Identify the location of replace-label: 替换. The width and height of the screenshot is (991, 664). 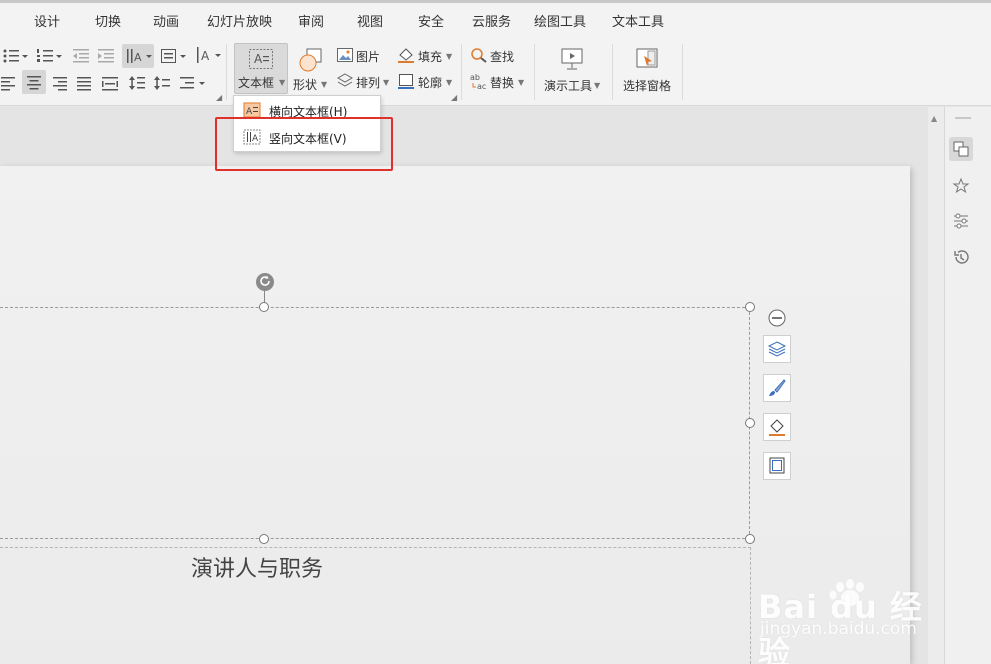
(502, 83).